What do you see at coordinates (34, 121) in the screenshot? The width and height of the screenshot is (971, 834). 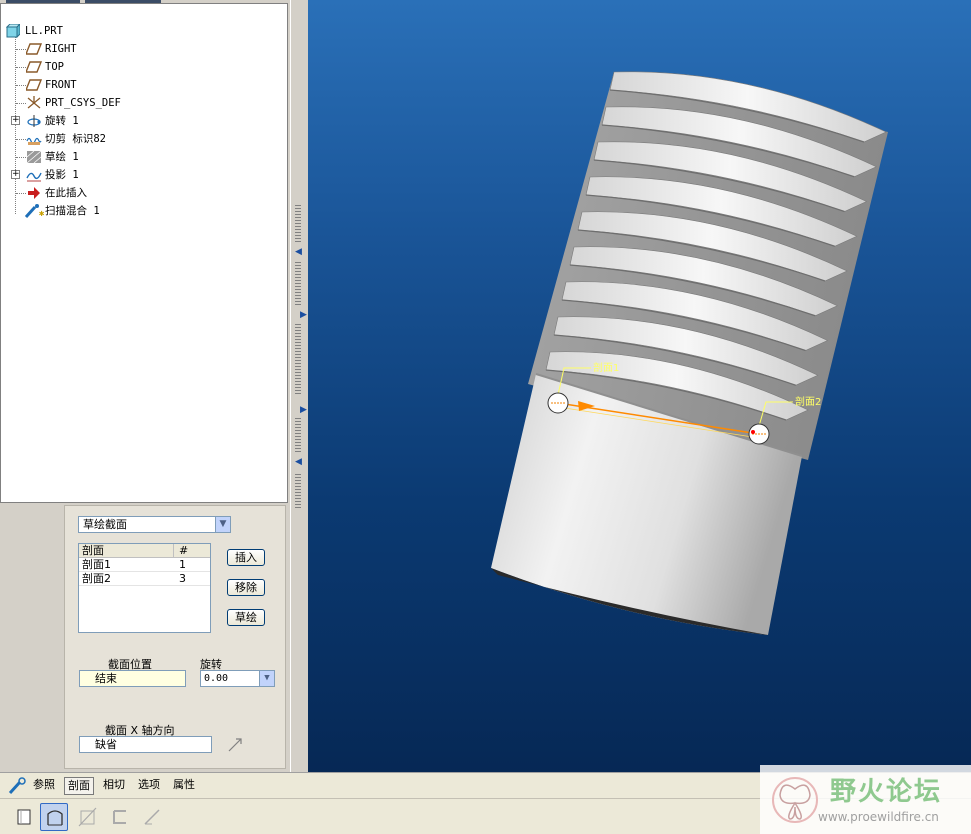 I see `revolve-icon` at bounding box center [34, 121].